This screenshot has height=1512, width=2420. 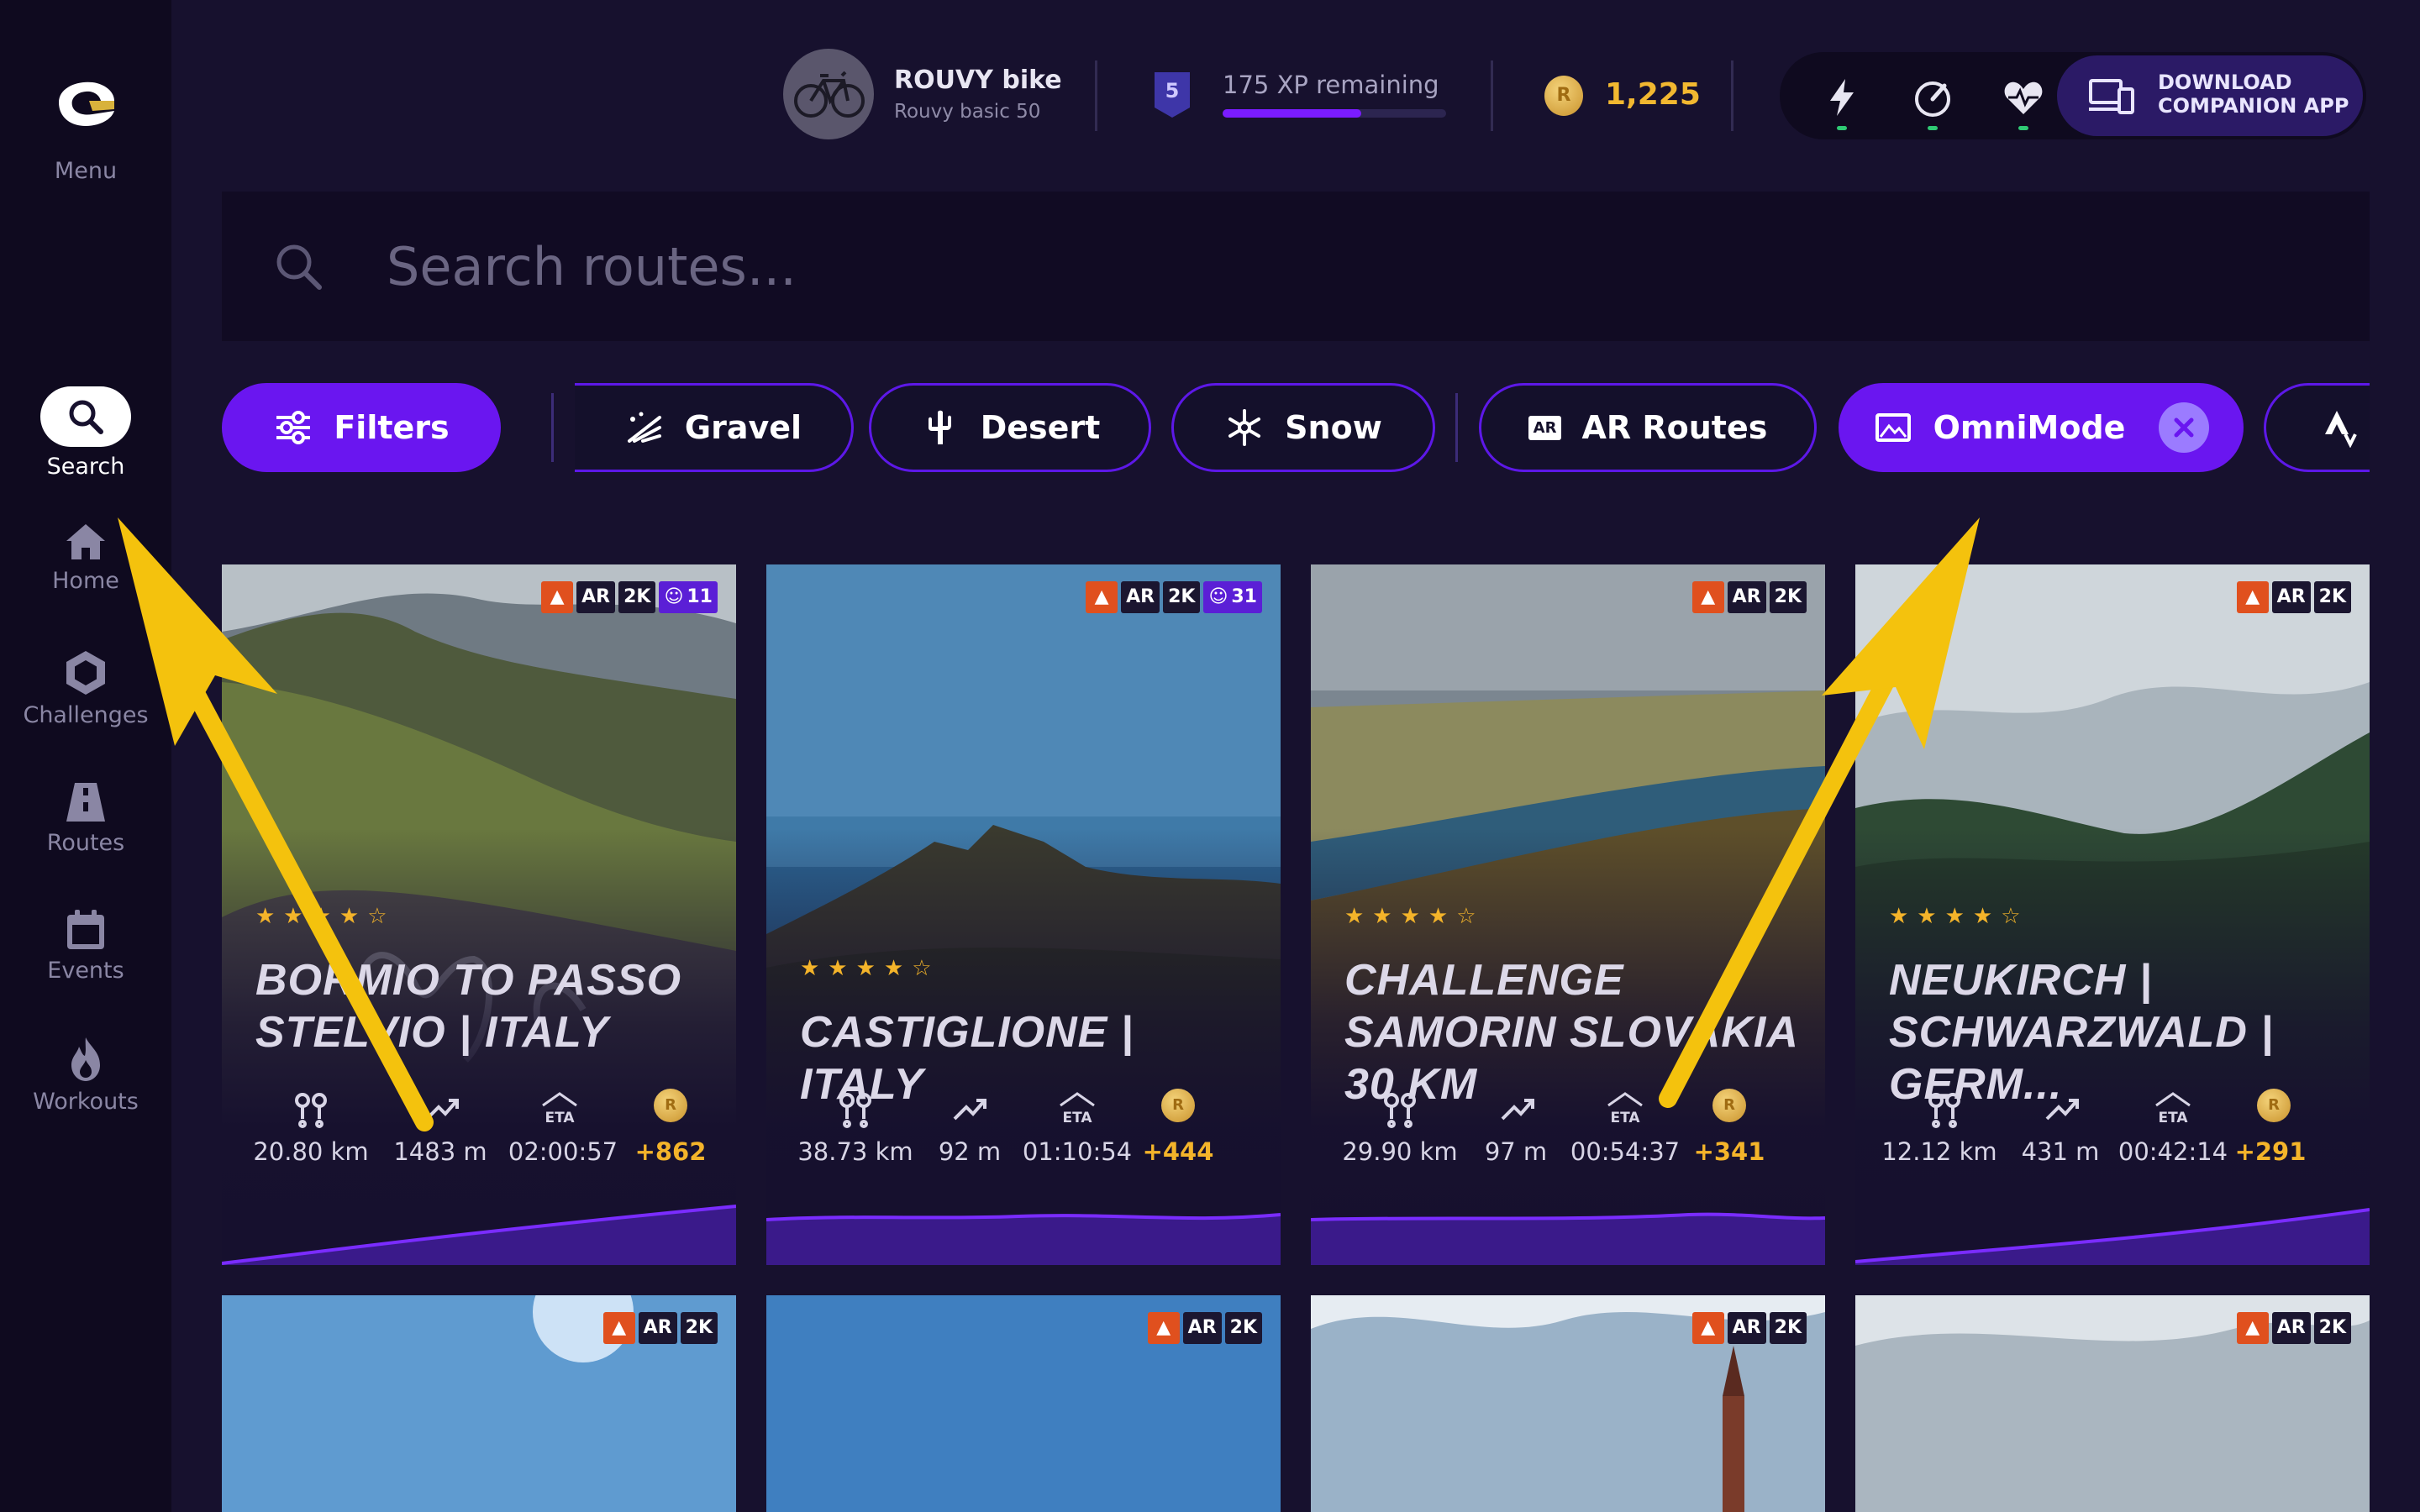 I want to click on participants-badge: ☺ 11, so click(x=688, y=597).